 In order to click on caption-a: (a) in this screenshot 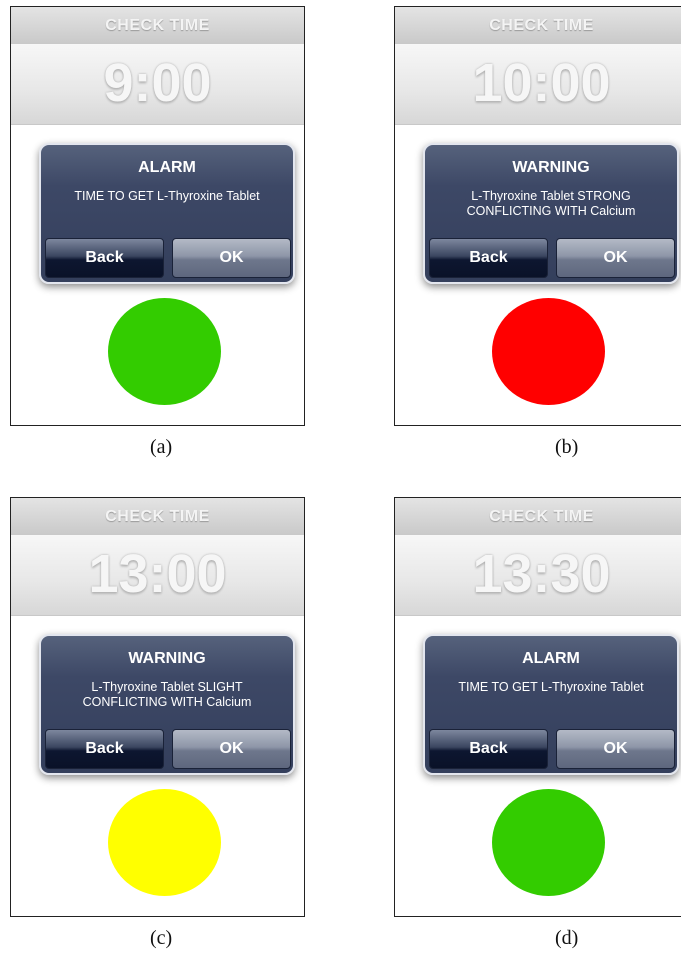, I will do `click(161, 447)`.